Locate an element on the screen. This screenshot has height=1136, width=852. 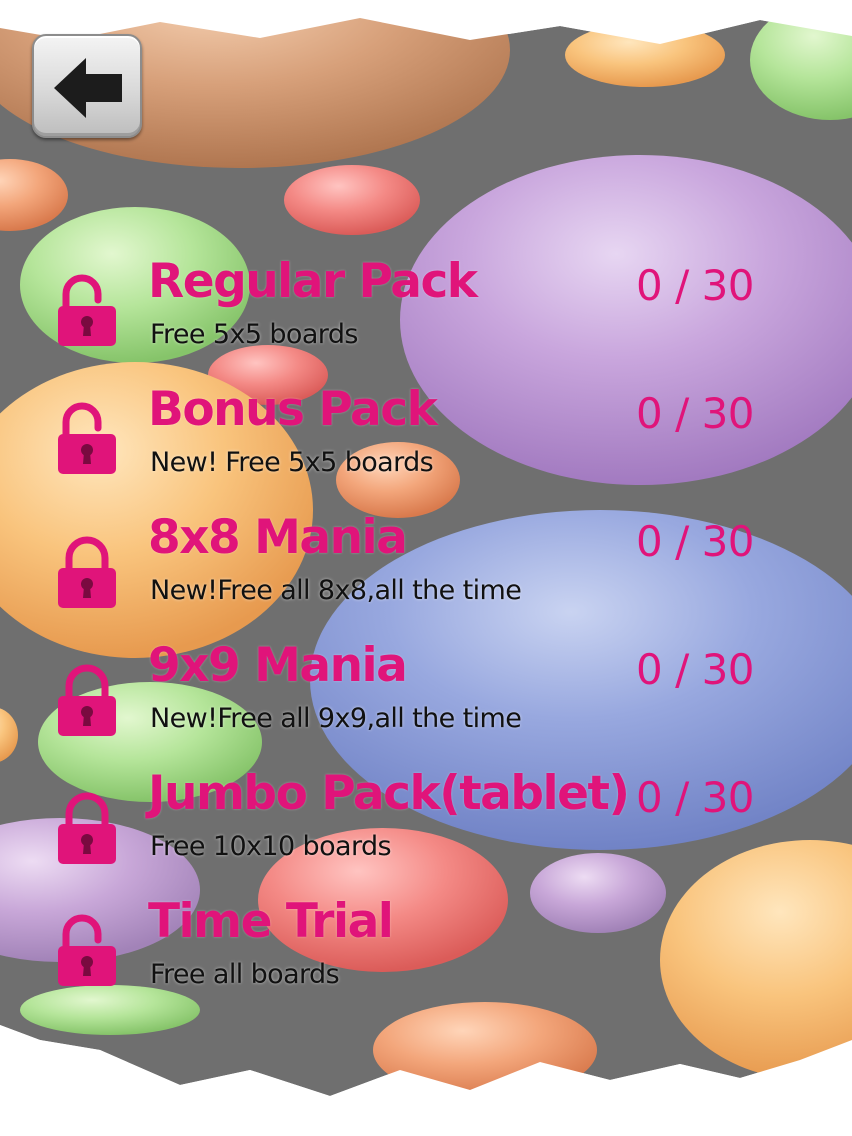
pack-row-bonus: Bonus Pack New! Free 5x5 boards 0 / 30 is located at coordinates (426, 436).